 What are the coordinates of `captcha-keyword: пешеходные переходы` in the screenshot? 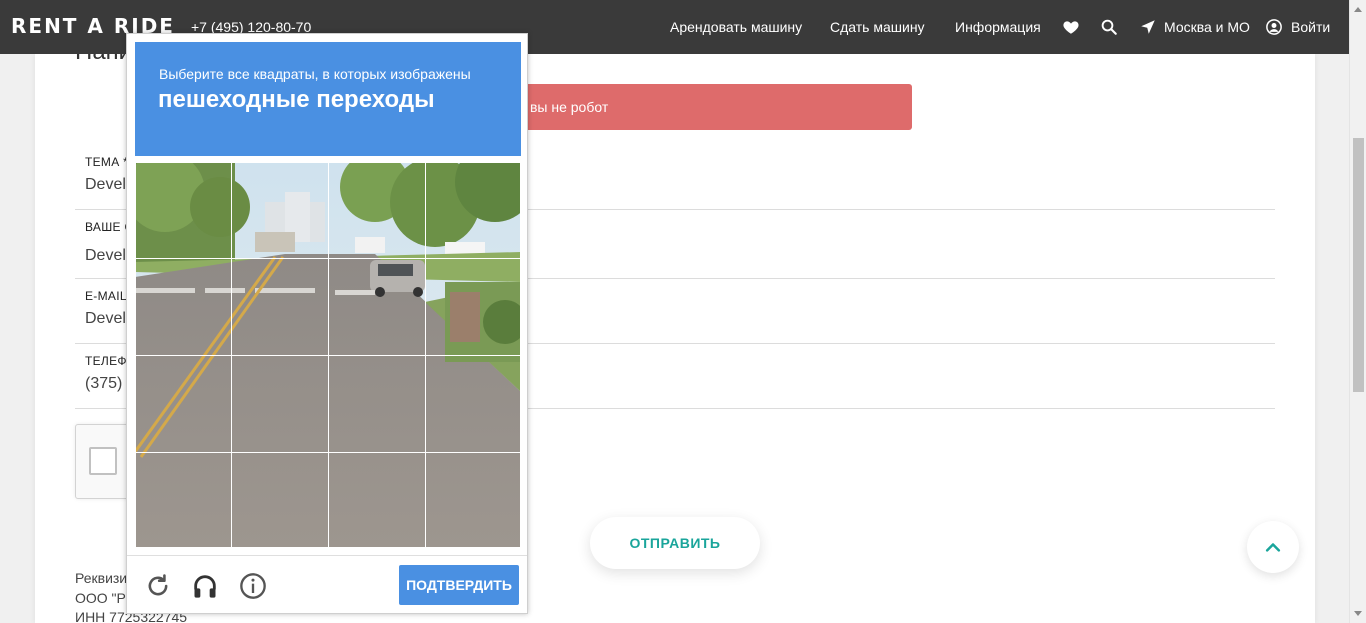 It's located at (296, 99).